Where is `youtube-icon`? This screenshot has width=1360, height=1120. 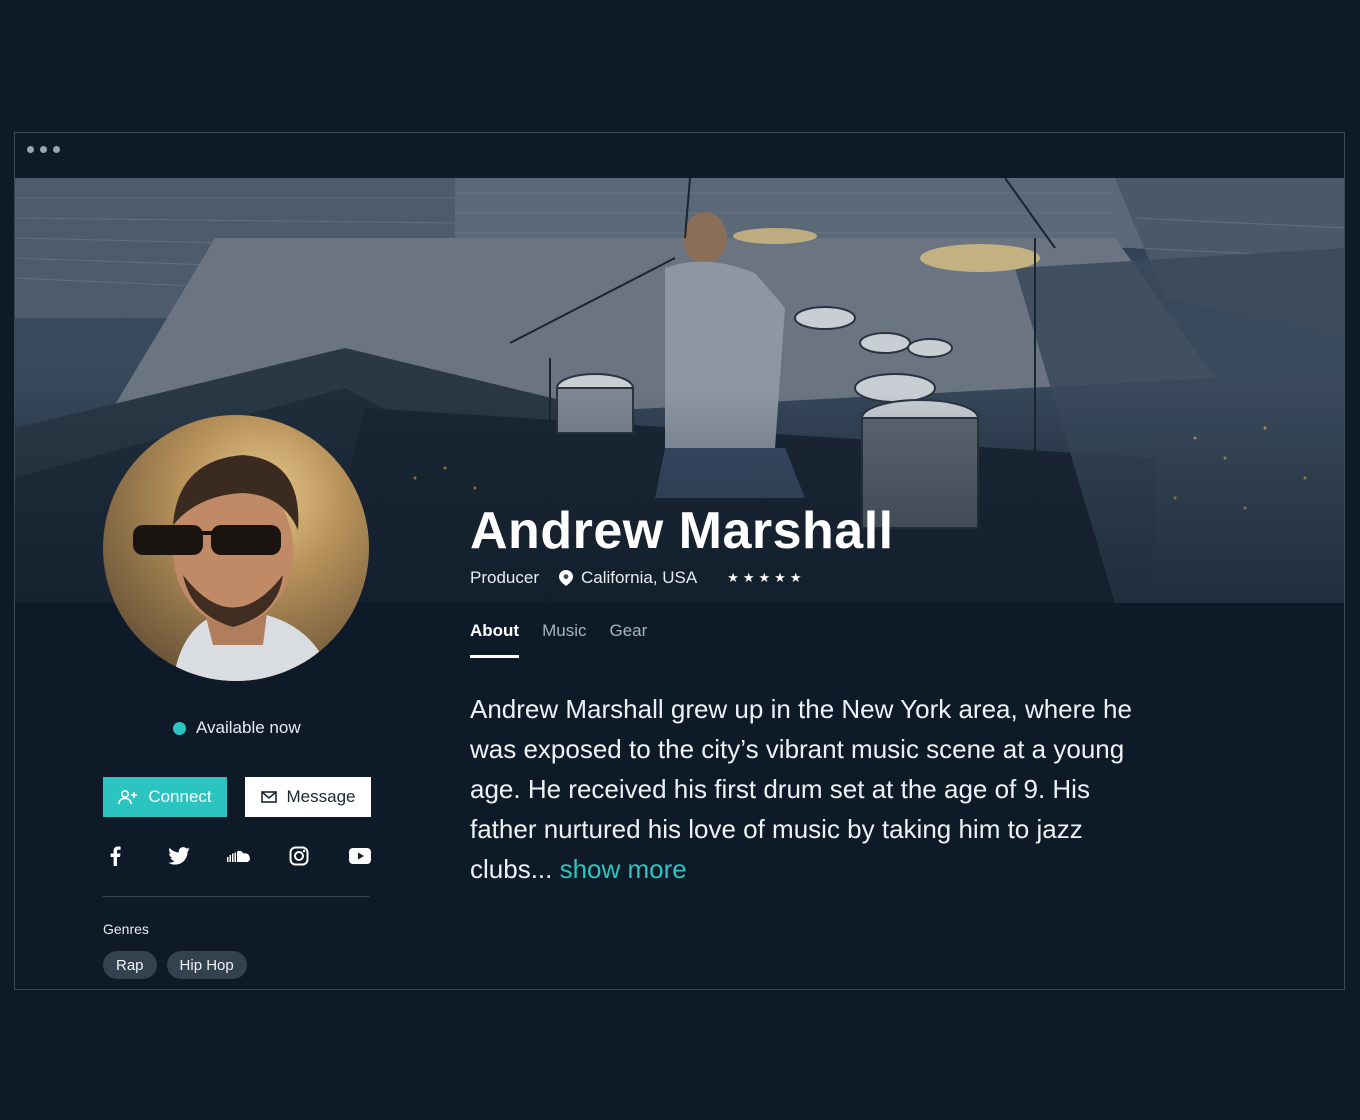 youtube-icon is located at coordinates (360, 856).